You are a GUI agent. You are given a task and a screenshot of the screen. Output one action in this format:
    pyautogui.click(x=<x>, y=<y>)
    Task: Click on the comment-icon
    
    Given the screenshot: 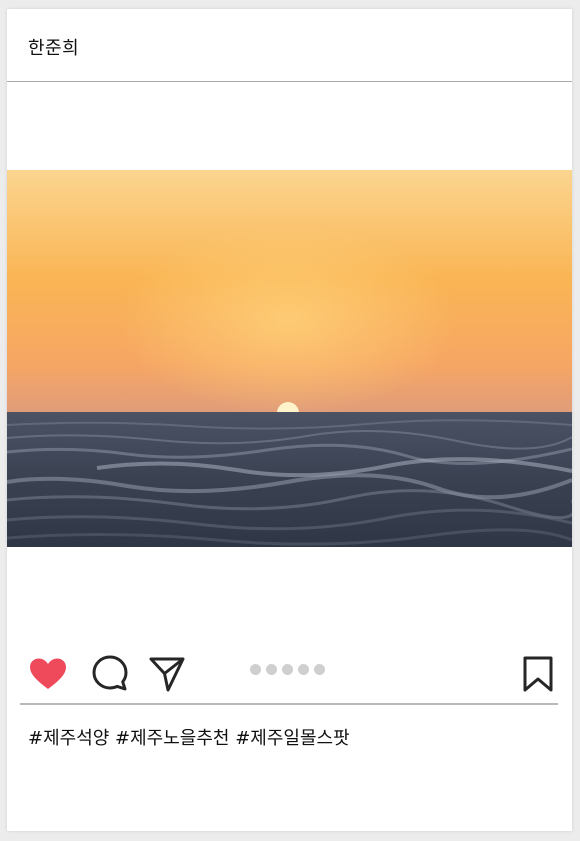 What is the action you would take?
    pyautogui.click(x=110, y=673)
    